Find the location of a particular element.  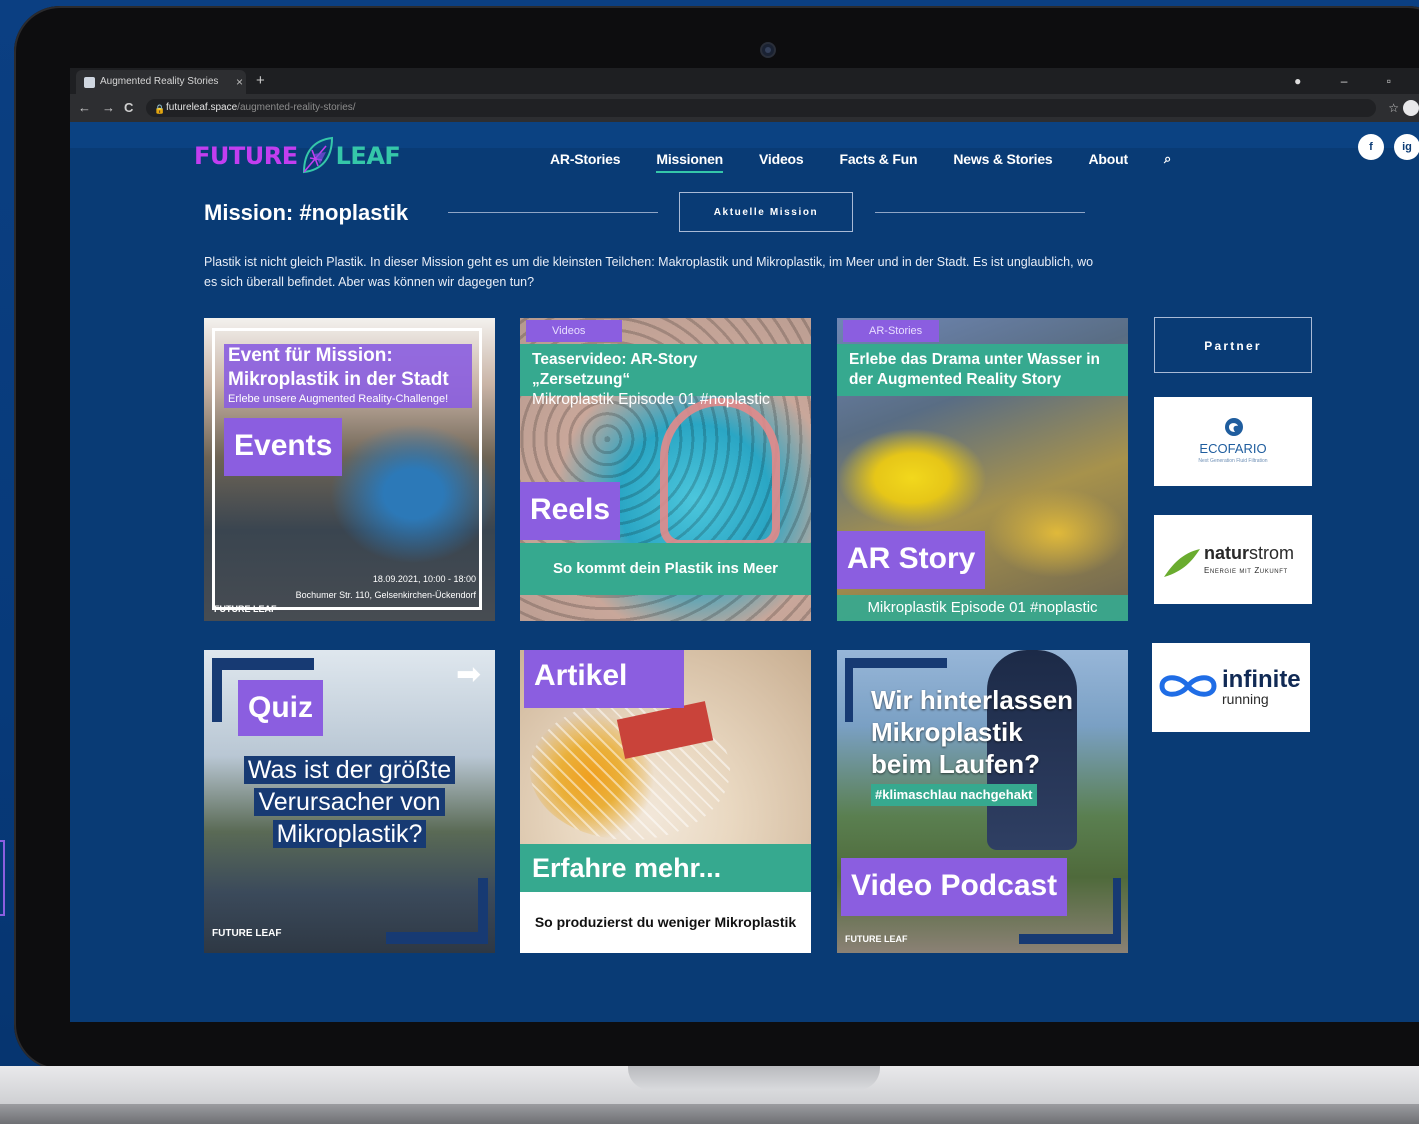

ecofario-name: ECOFARIO is located at coordinates (1233, 448).